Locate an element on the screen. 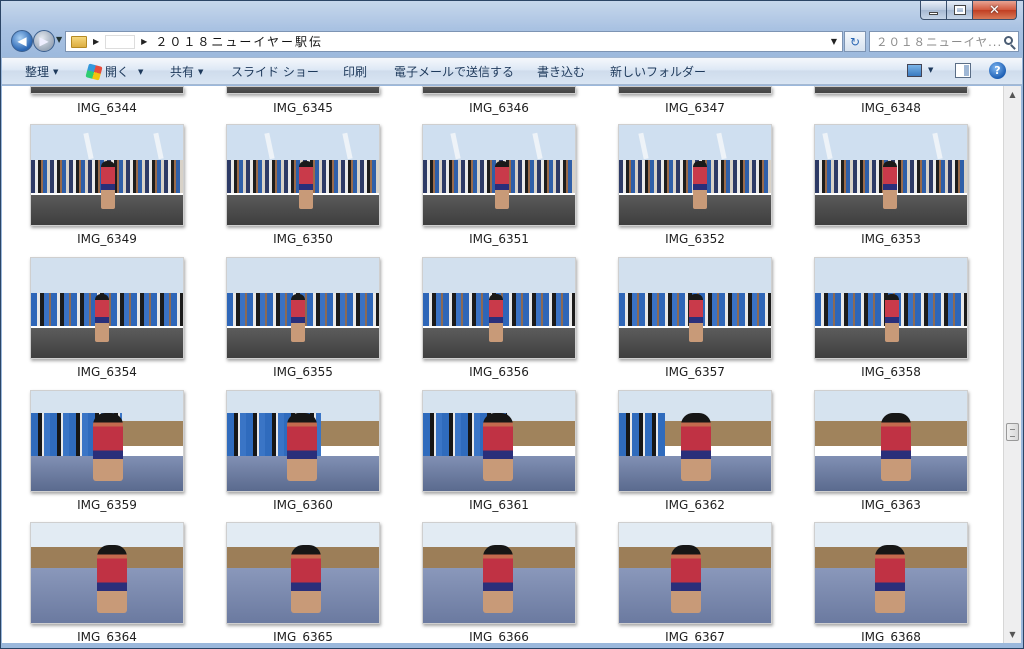 Image resolution: width=1024 pixels, height=649 pixels. file-item: IMG_6349 is located at coordinates (107, 185).